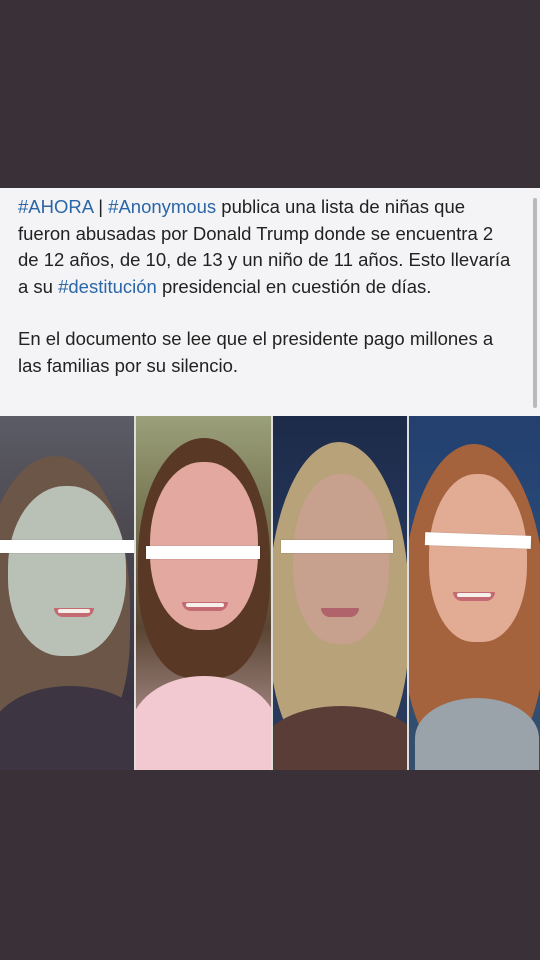  What do you see at coordinates (55, 206) in the screenshot?
I see `hashtag-ahora: #AHORA` at bounding box center [55, 206].